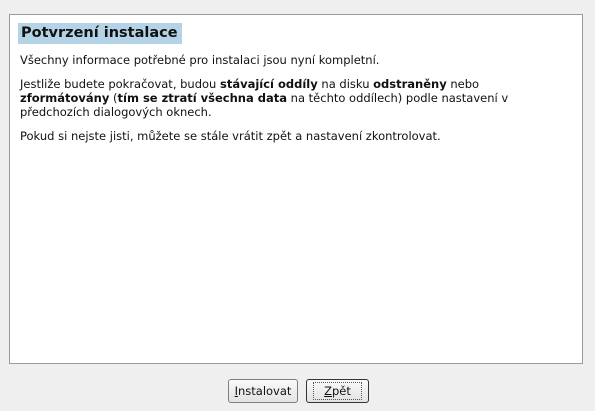 This screenshot has width=595, height=411. Describe the element at coordinates (463, 84) in the screenshot. I see `warning-text-part: nebo` at that location.